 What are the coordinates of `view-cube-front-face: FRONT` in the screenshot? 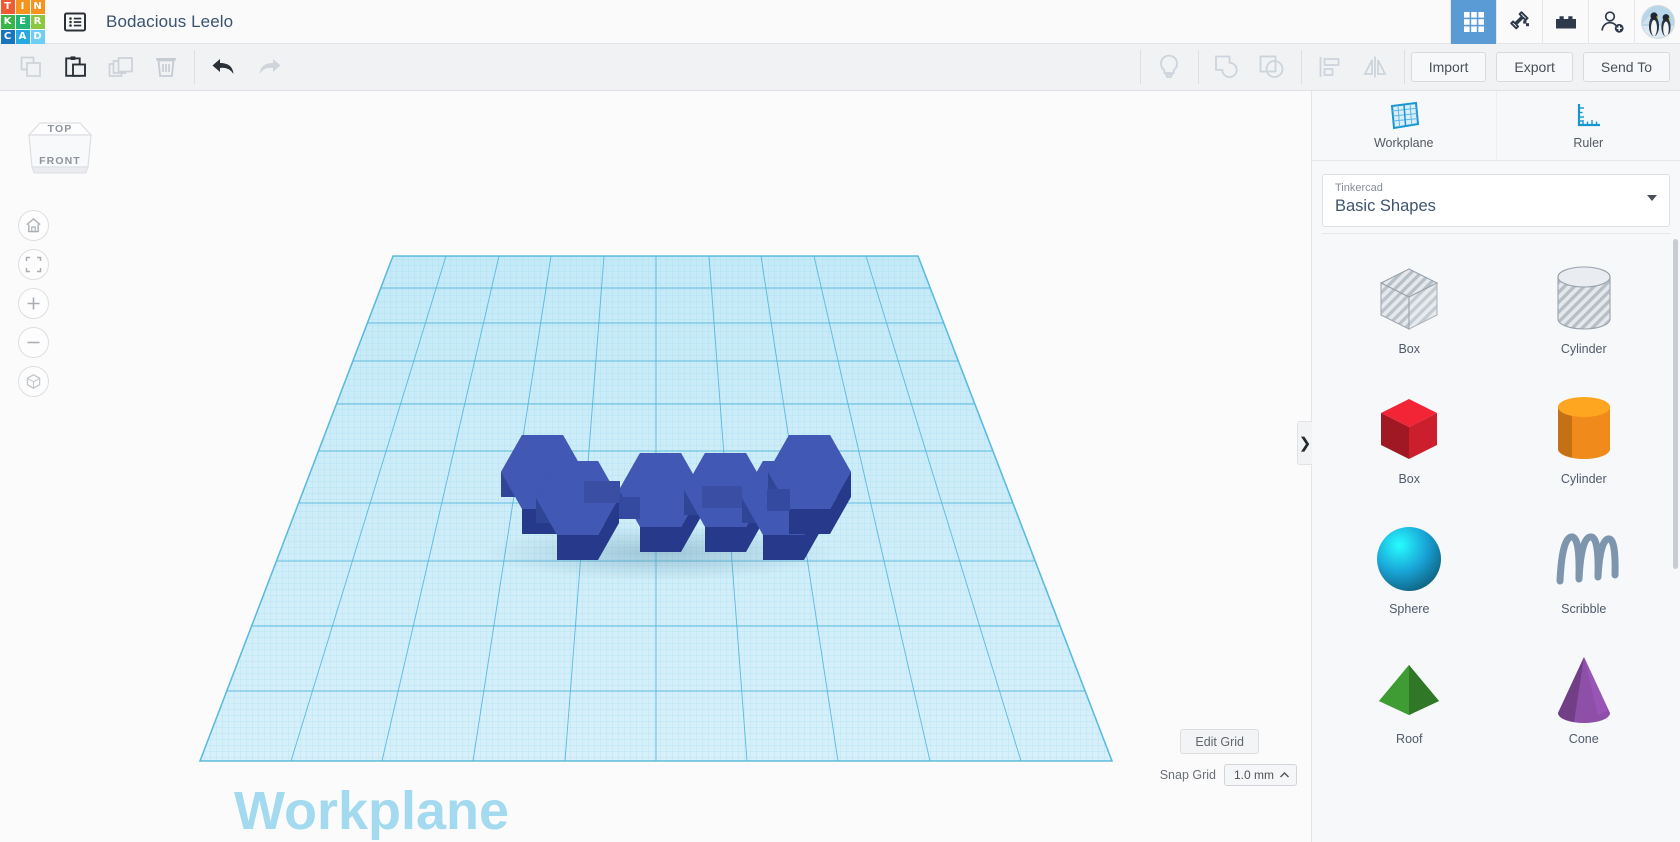 It's located at (60, 161).